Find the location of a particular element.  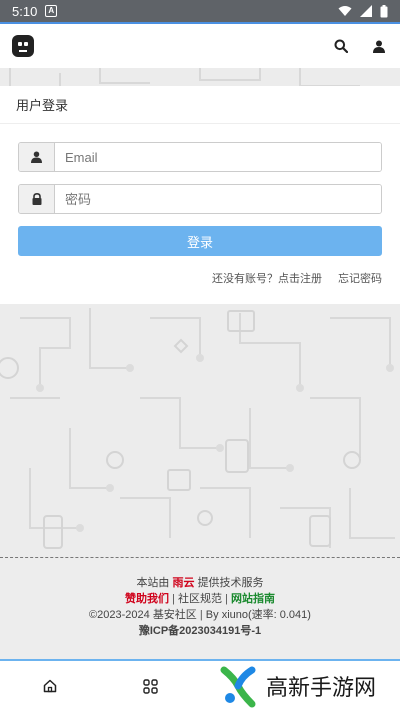

sponsor-link: 赞助我们 is located at coordinates (147, 599).